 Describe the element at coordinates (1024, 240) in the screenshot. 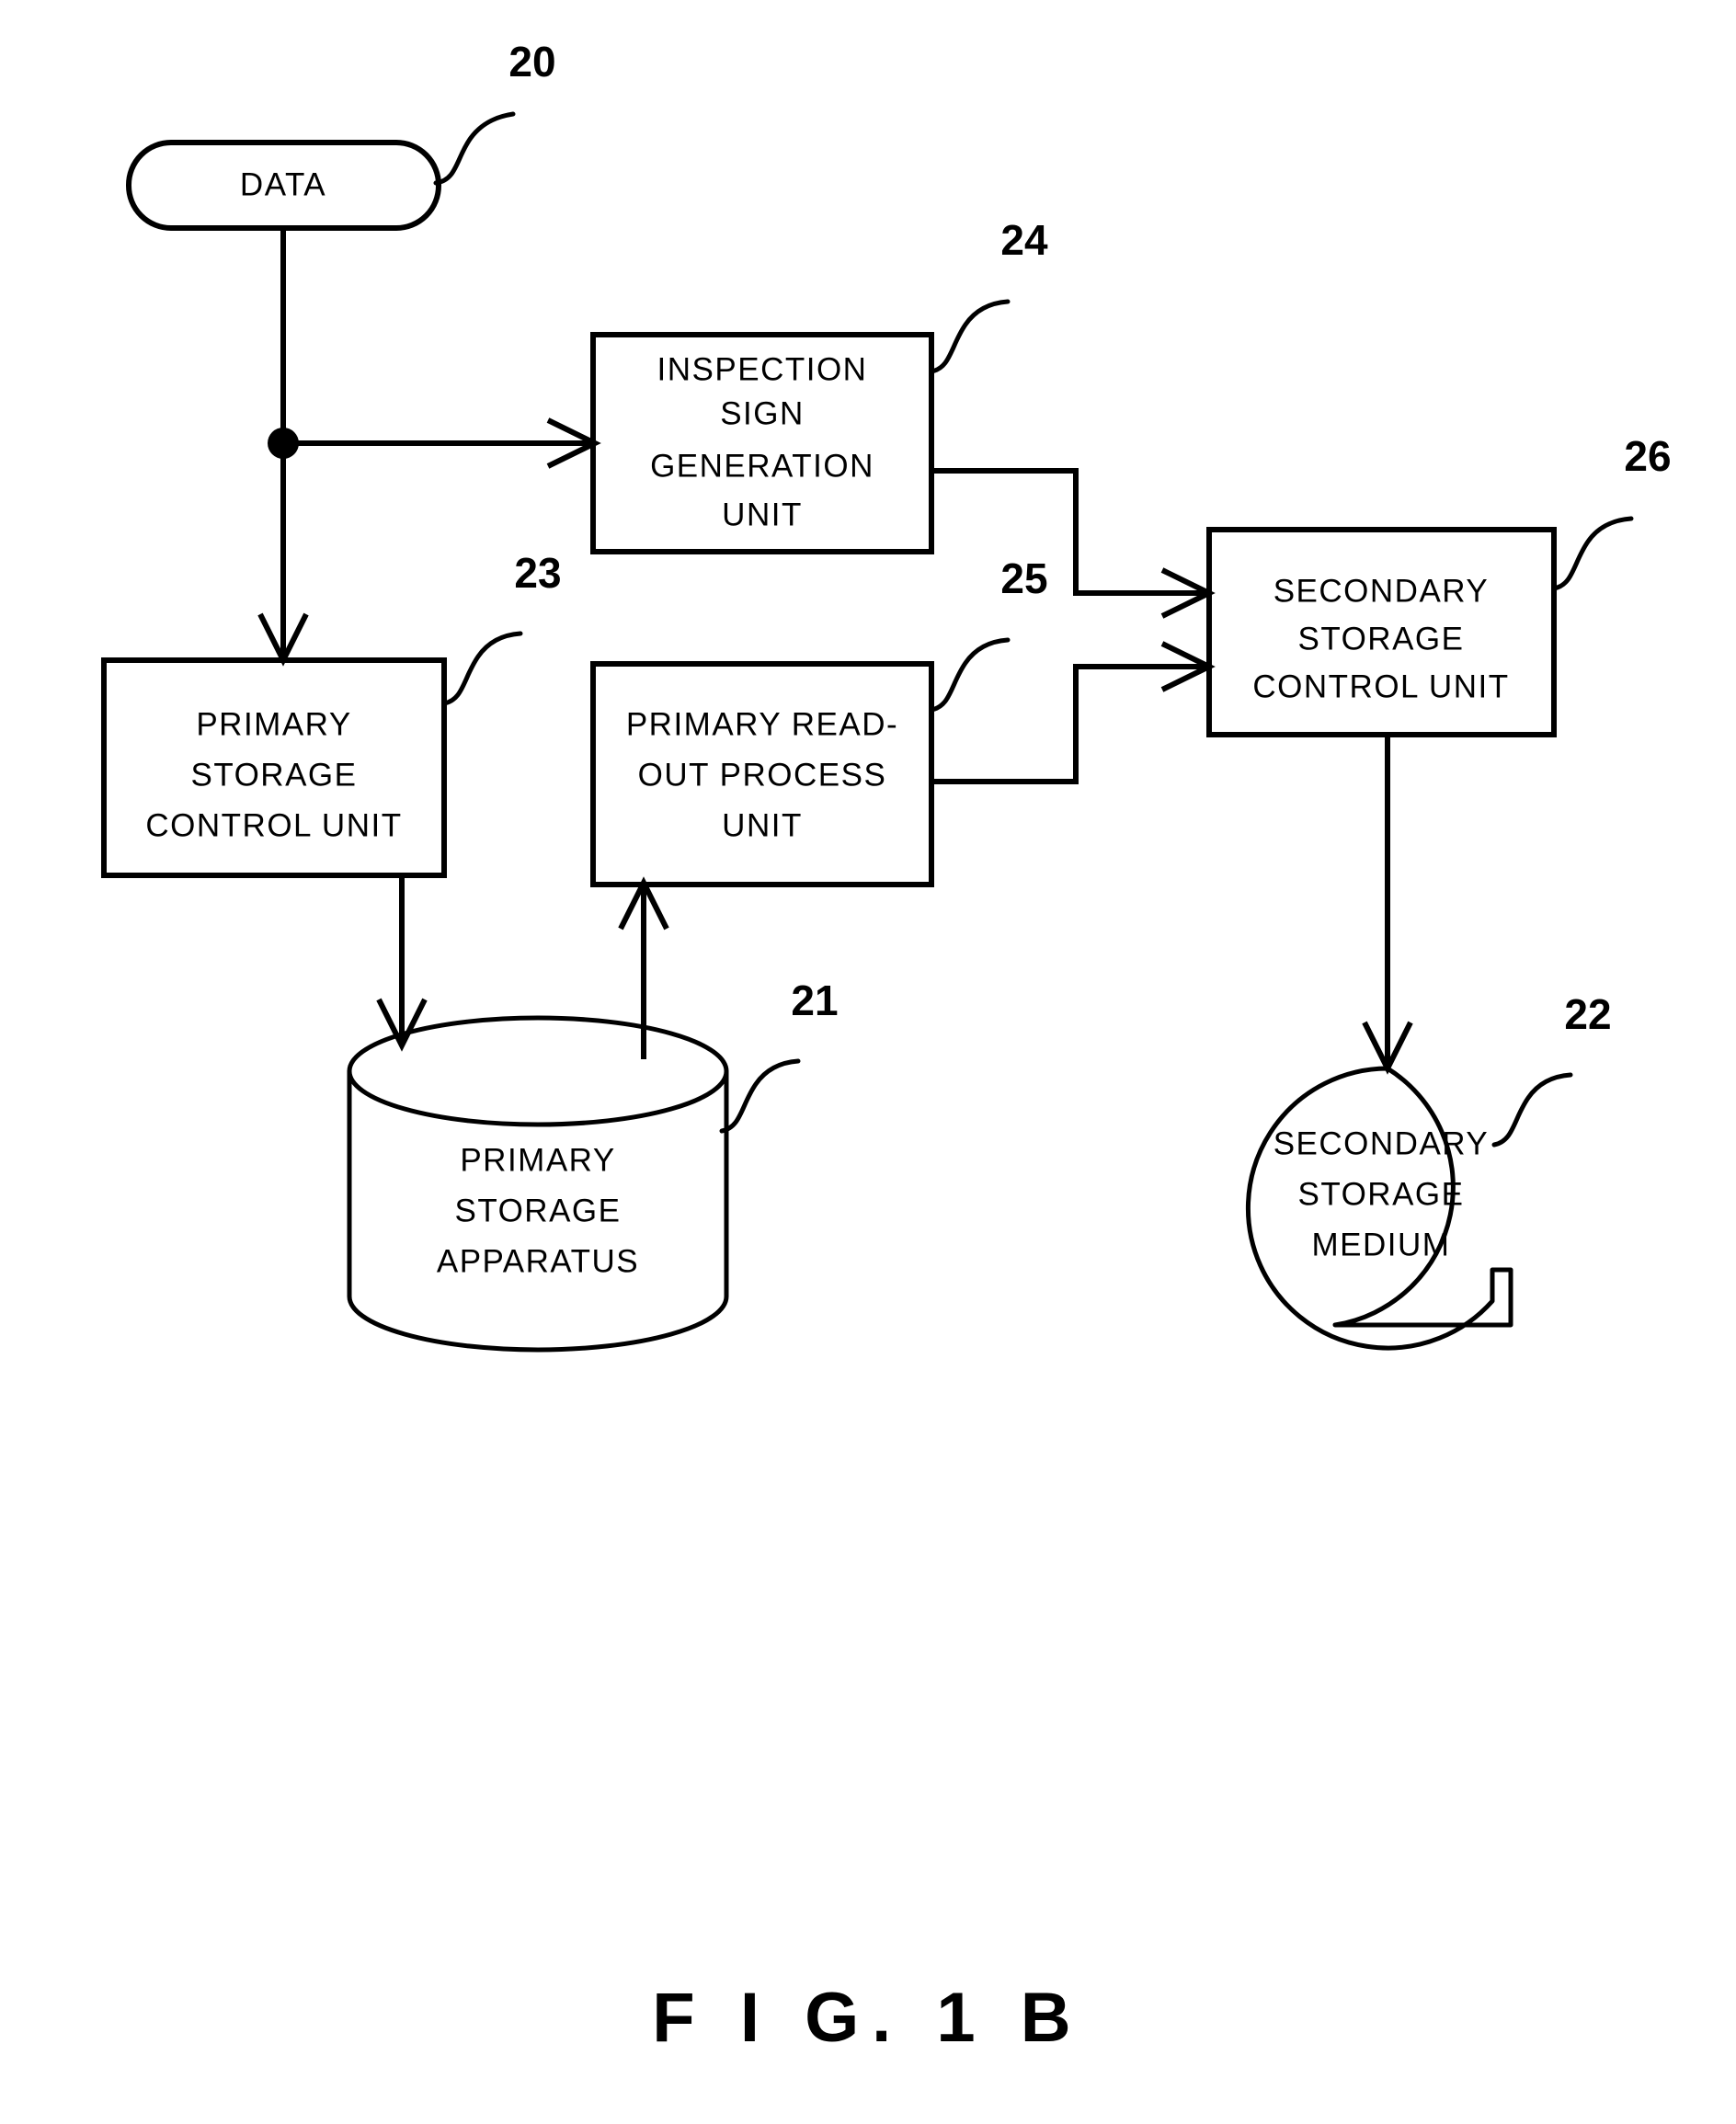

I see `ref-number-24: 24` at that location.